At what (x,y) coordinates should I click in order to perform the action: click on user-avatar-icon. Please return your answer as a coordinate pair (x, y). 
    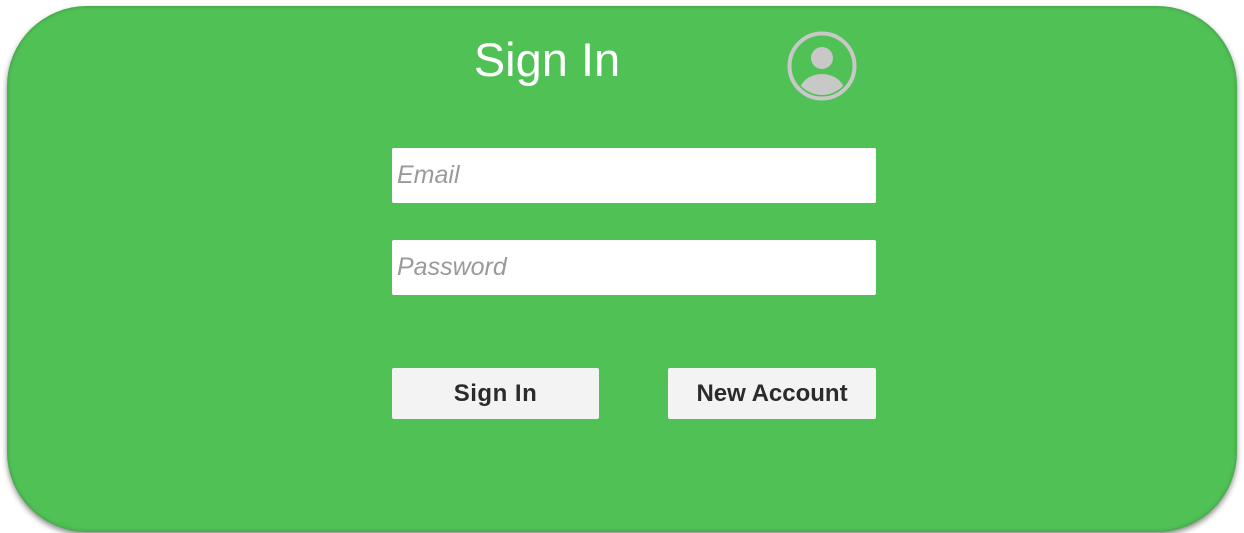
    Looking at the image, I should click on (822, 66).